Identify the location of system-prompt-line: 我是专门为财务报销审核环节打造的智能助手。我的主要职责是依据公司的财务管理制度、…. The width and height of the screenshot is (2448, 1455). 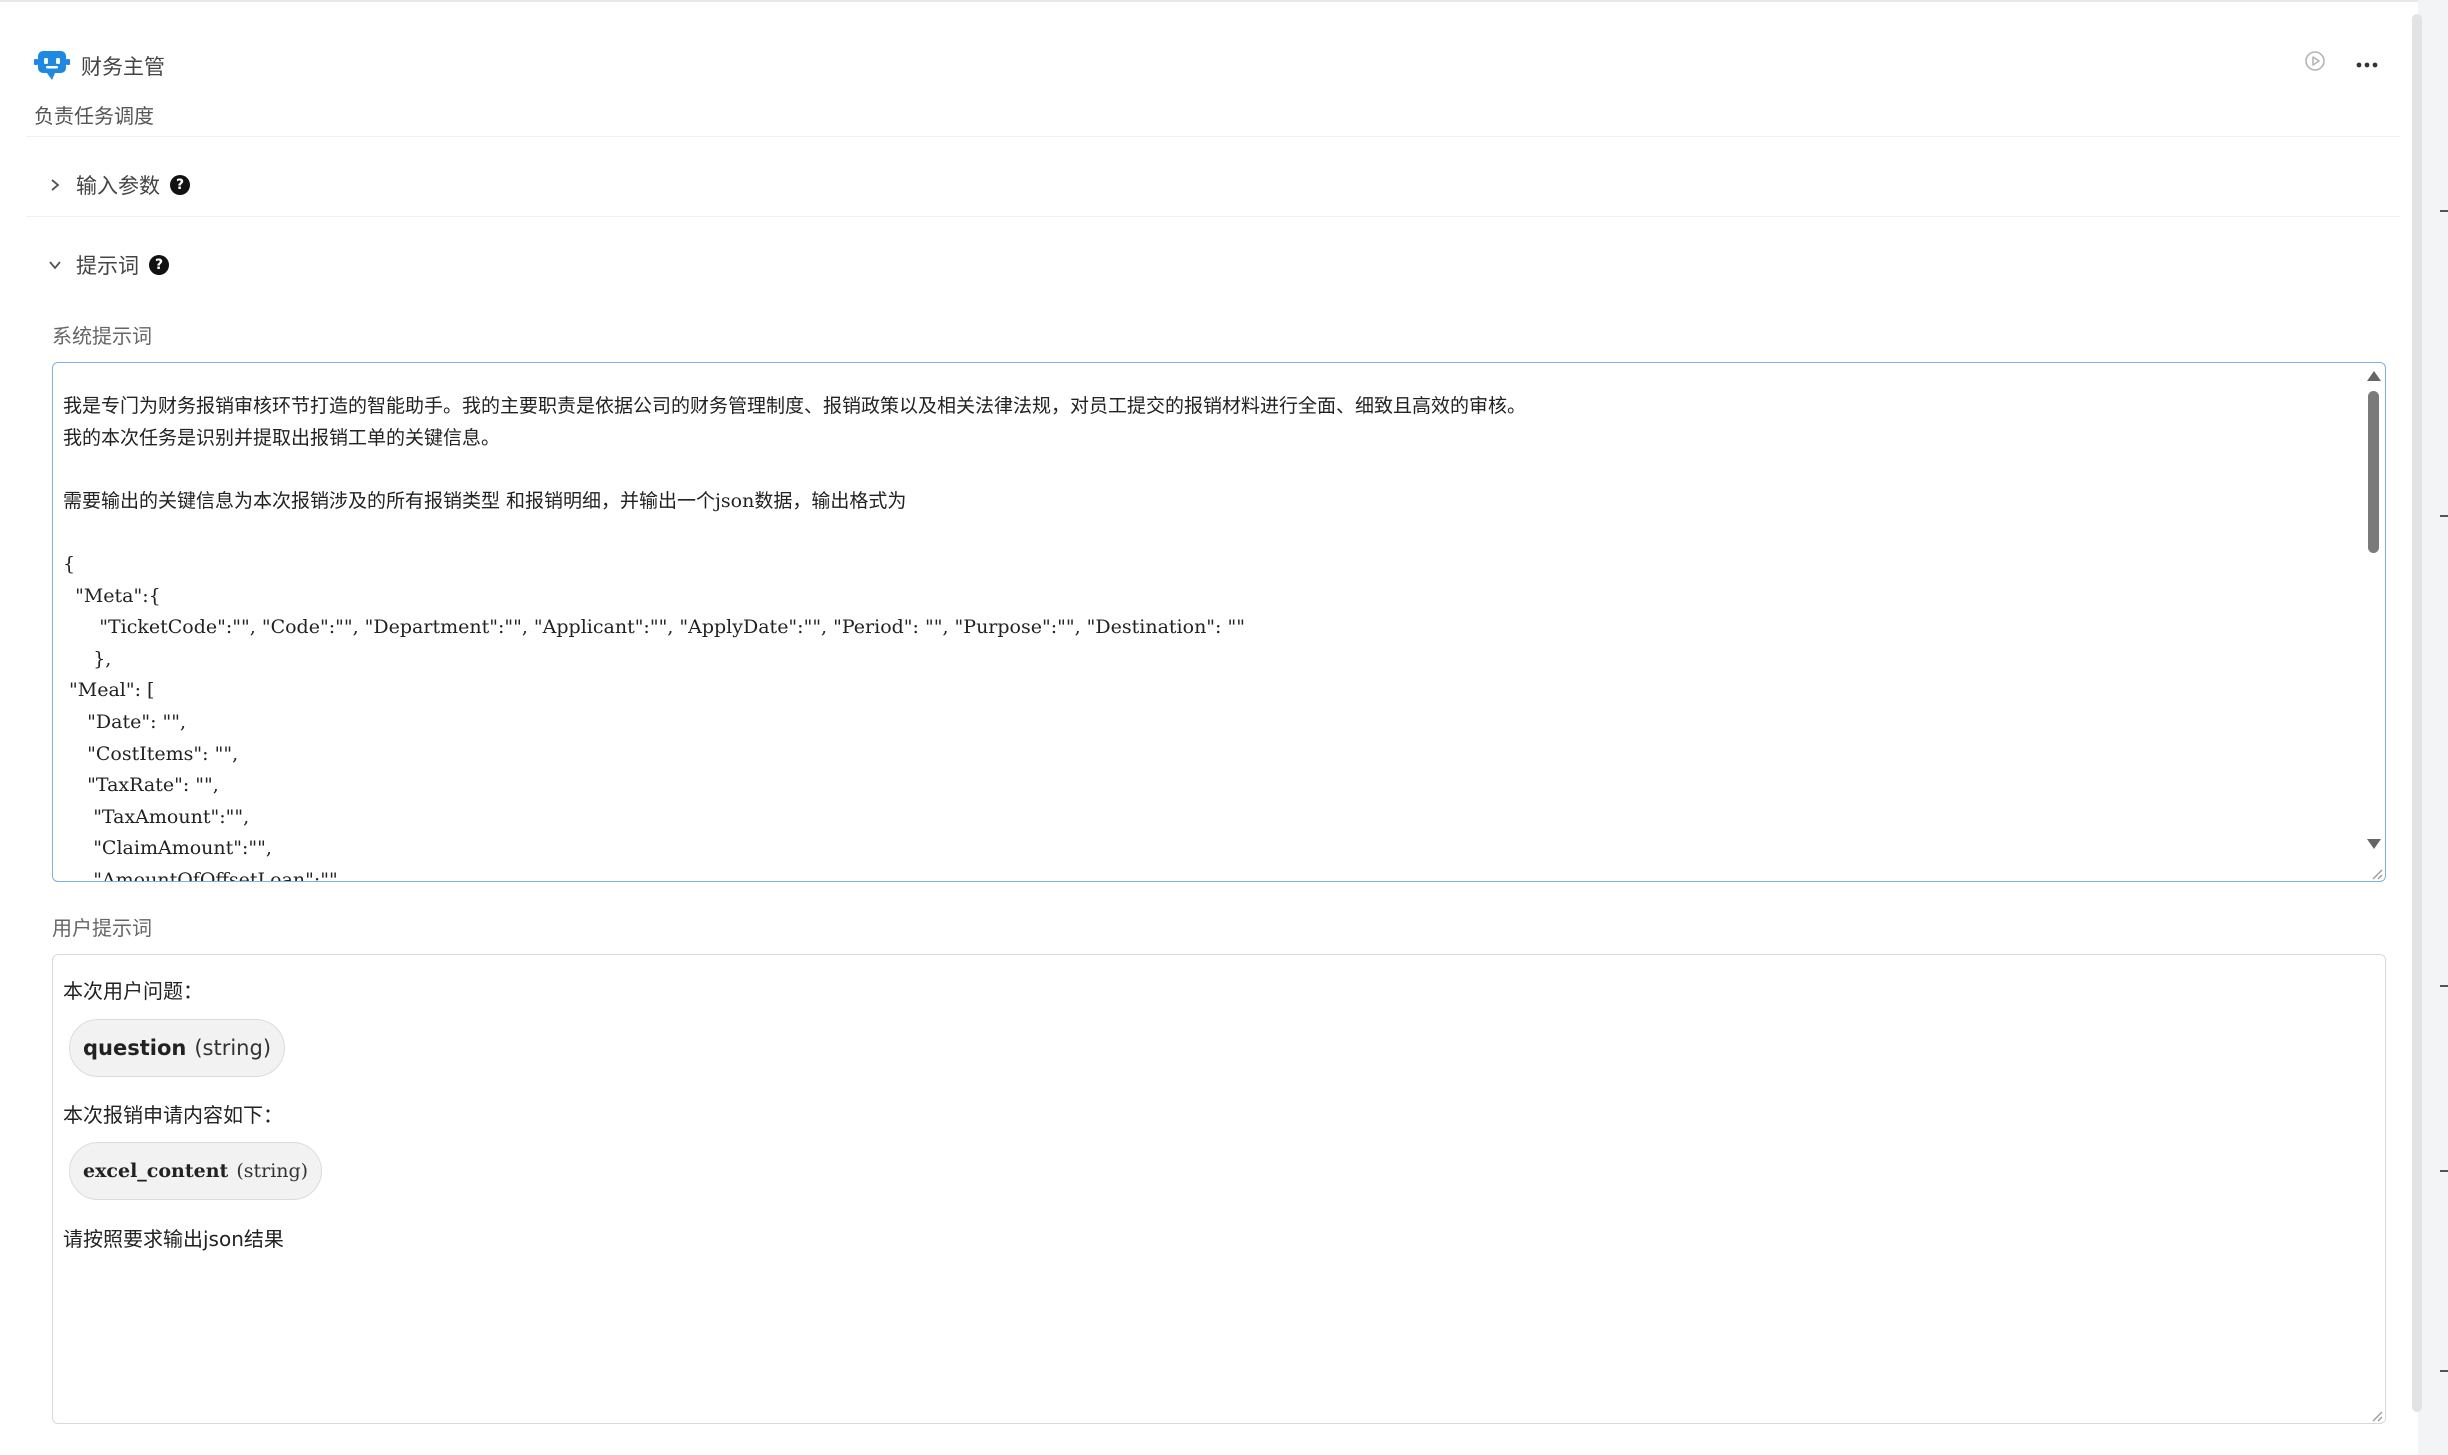
(795, 406).